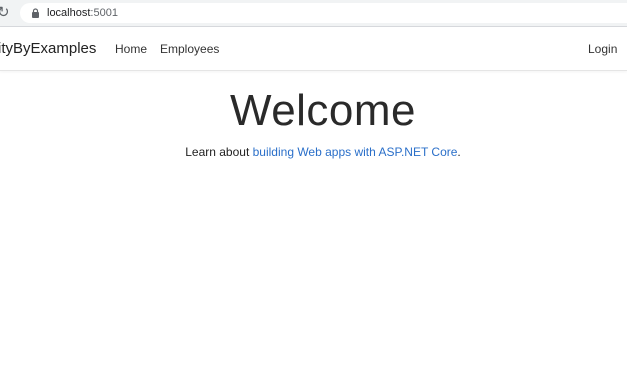  What do you see at coordinates (5, 13) in the screenshot?
I see `reload-icon: ↻` at bounding box center [5, 13].